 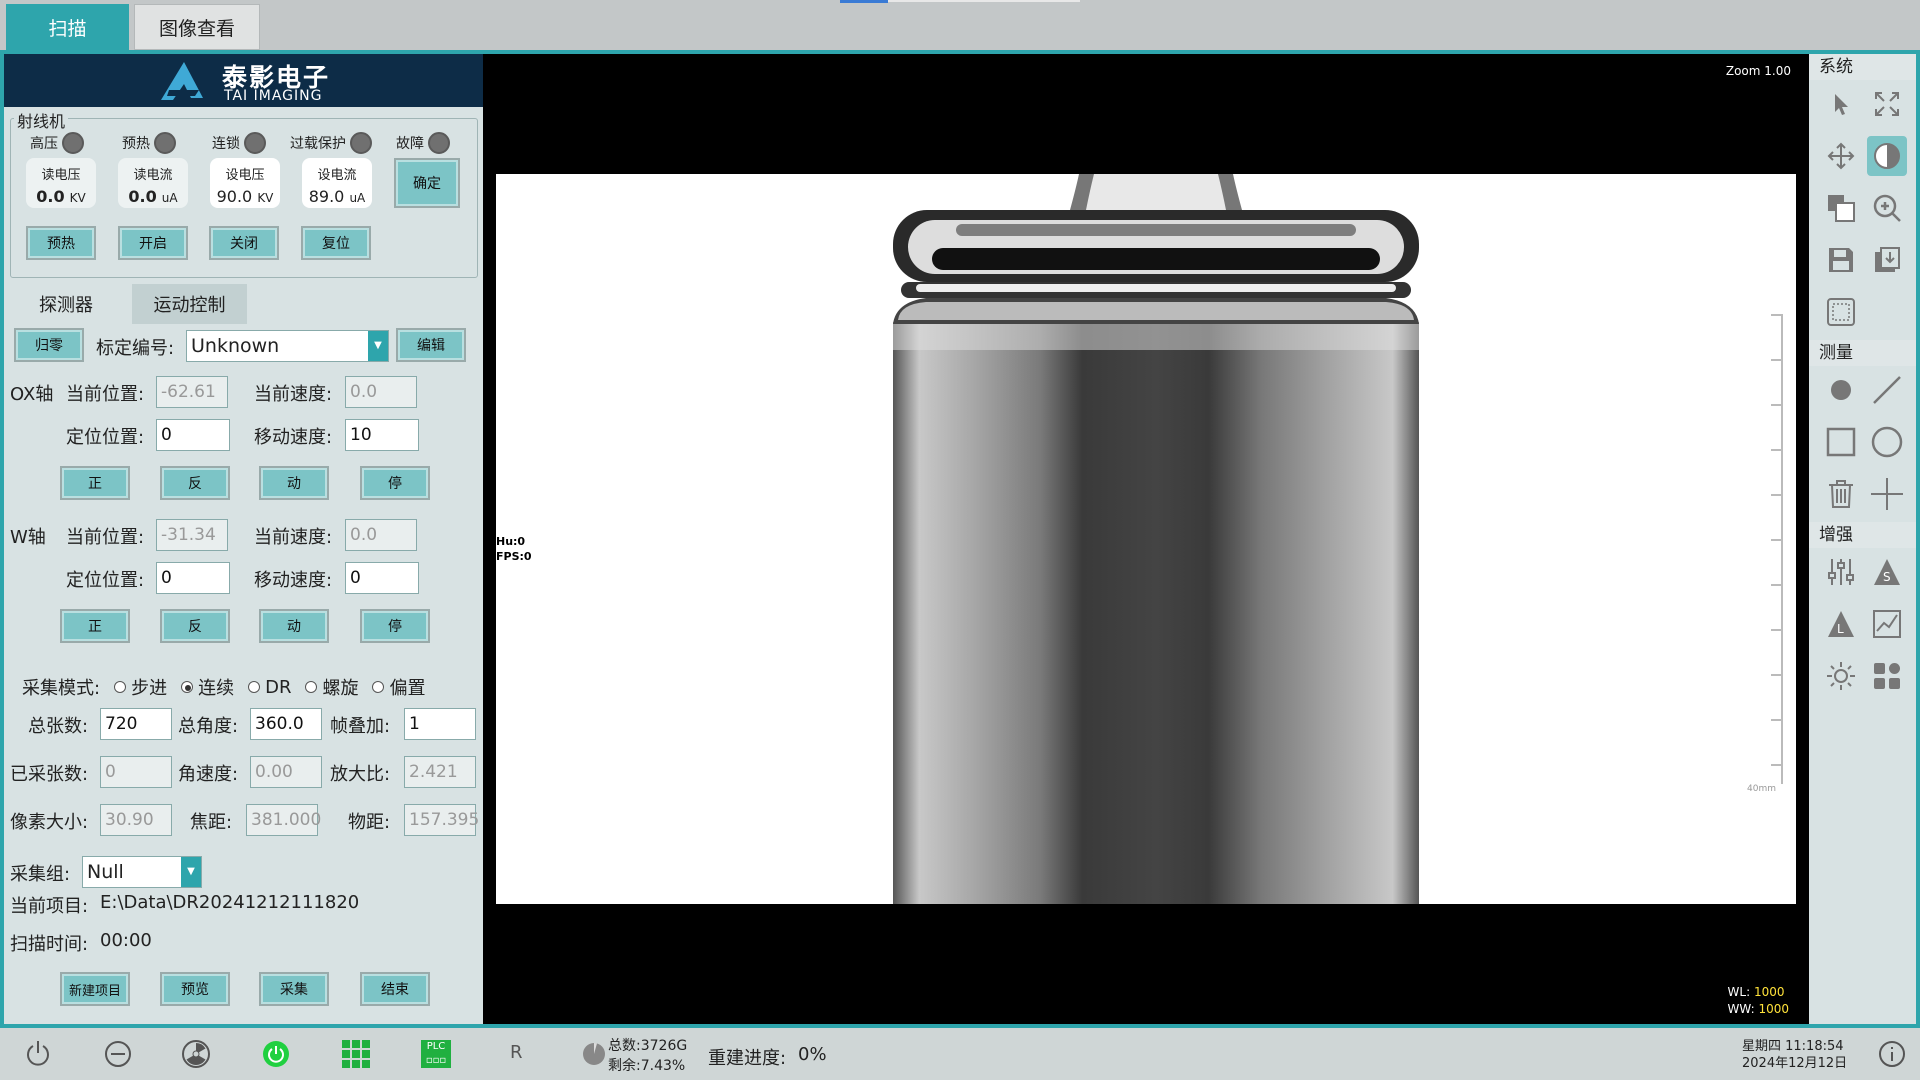 I want to click on ox-target-input: 0, so click(x=193, y=435).